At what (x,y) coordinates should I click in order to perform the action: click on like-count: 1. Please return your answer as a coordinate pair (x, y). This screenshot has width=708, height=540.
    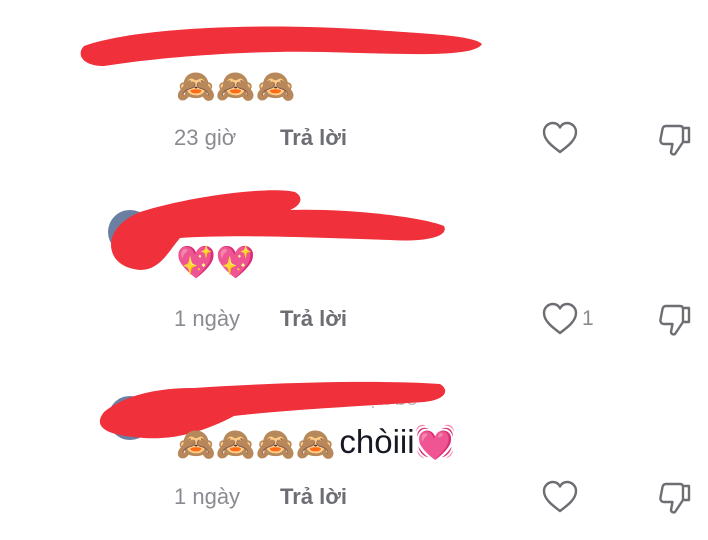
    Looking at the image, I should click on (588, 318).